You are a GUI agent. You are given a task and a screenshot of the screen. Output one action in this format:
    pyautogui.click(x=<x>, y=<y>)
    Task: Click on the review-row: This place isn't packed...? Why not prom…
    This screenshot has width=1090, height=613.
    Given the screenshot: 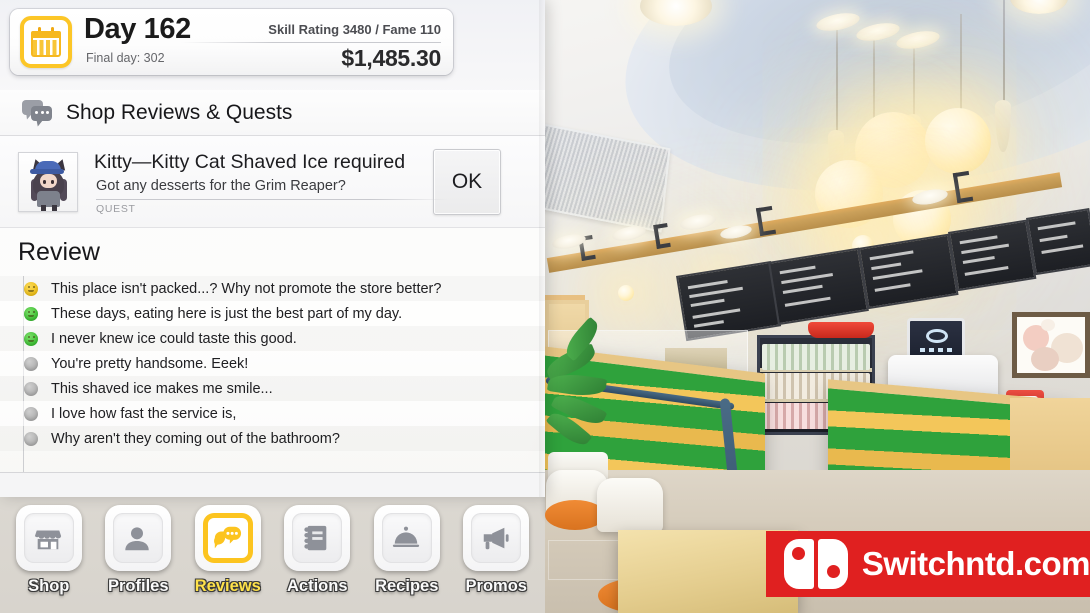 What is the action you would take?
    pyautogui.click(x=272, y=288)
    